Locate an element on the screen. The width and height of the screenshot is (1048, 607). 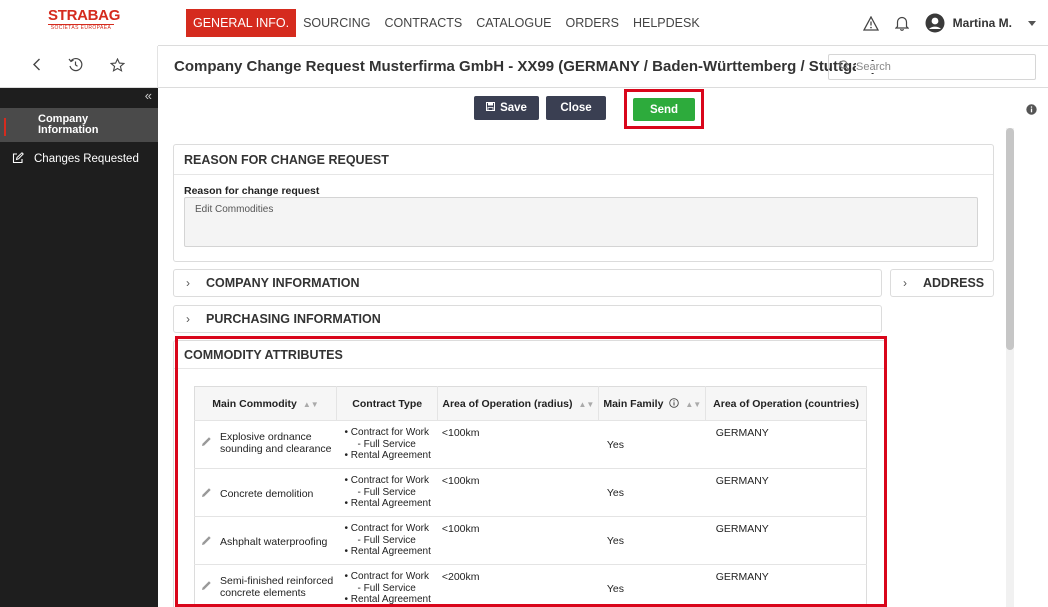
search-input is located at coordinates (941, 67).